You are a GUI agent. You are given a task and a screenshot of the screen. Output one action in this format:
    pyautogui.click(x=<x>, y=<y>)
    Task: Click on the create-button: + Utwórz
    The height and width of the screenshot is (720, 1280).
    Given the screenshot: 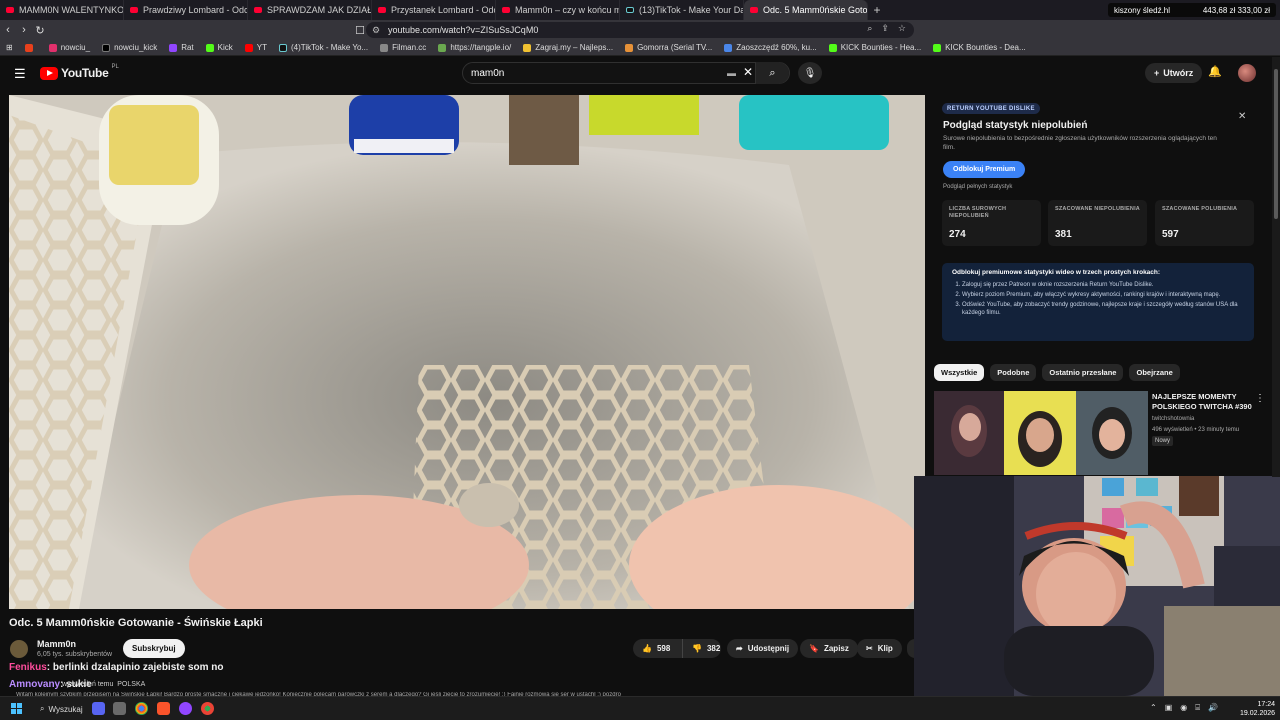 What is the action you would take?
    pyautogui.click(x=1174, y=73)
    